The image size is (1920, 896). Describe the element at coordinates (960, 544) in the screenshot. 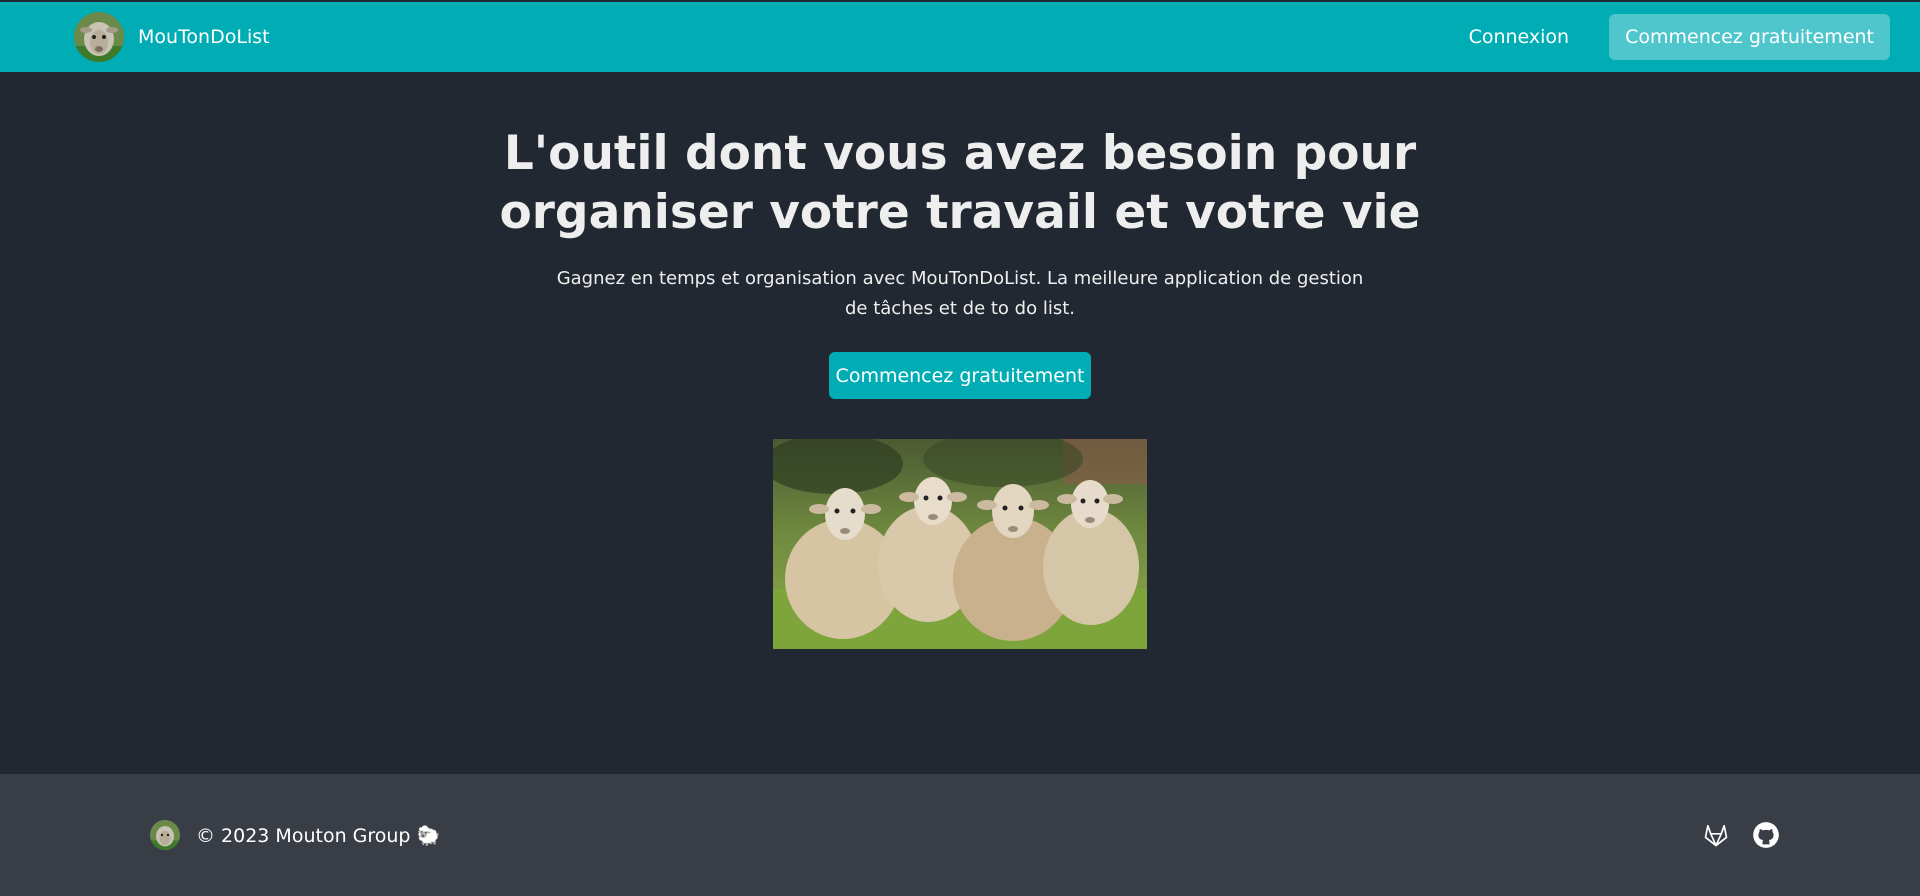

I see `sheep-image` at that location.